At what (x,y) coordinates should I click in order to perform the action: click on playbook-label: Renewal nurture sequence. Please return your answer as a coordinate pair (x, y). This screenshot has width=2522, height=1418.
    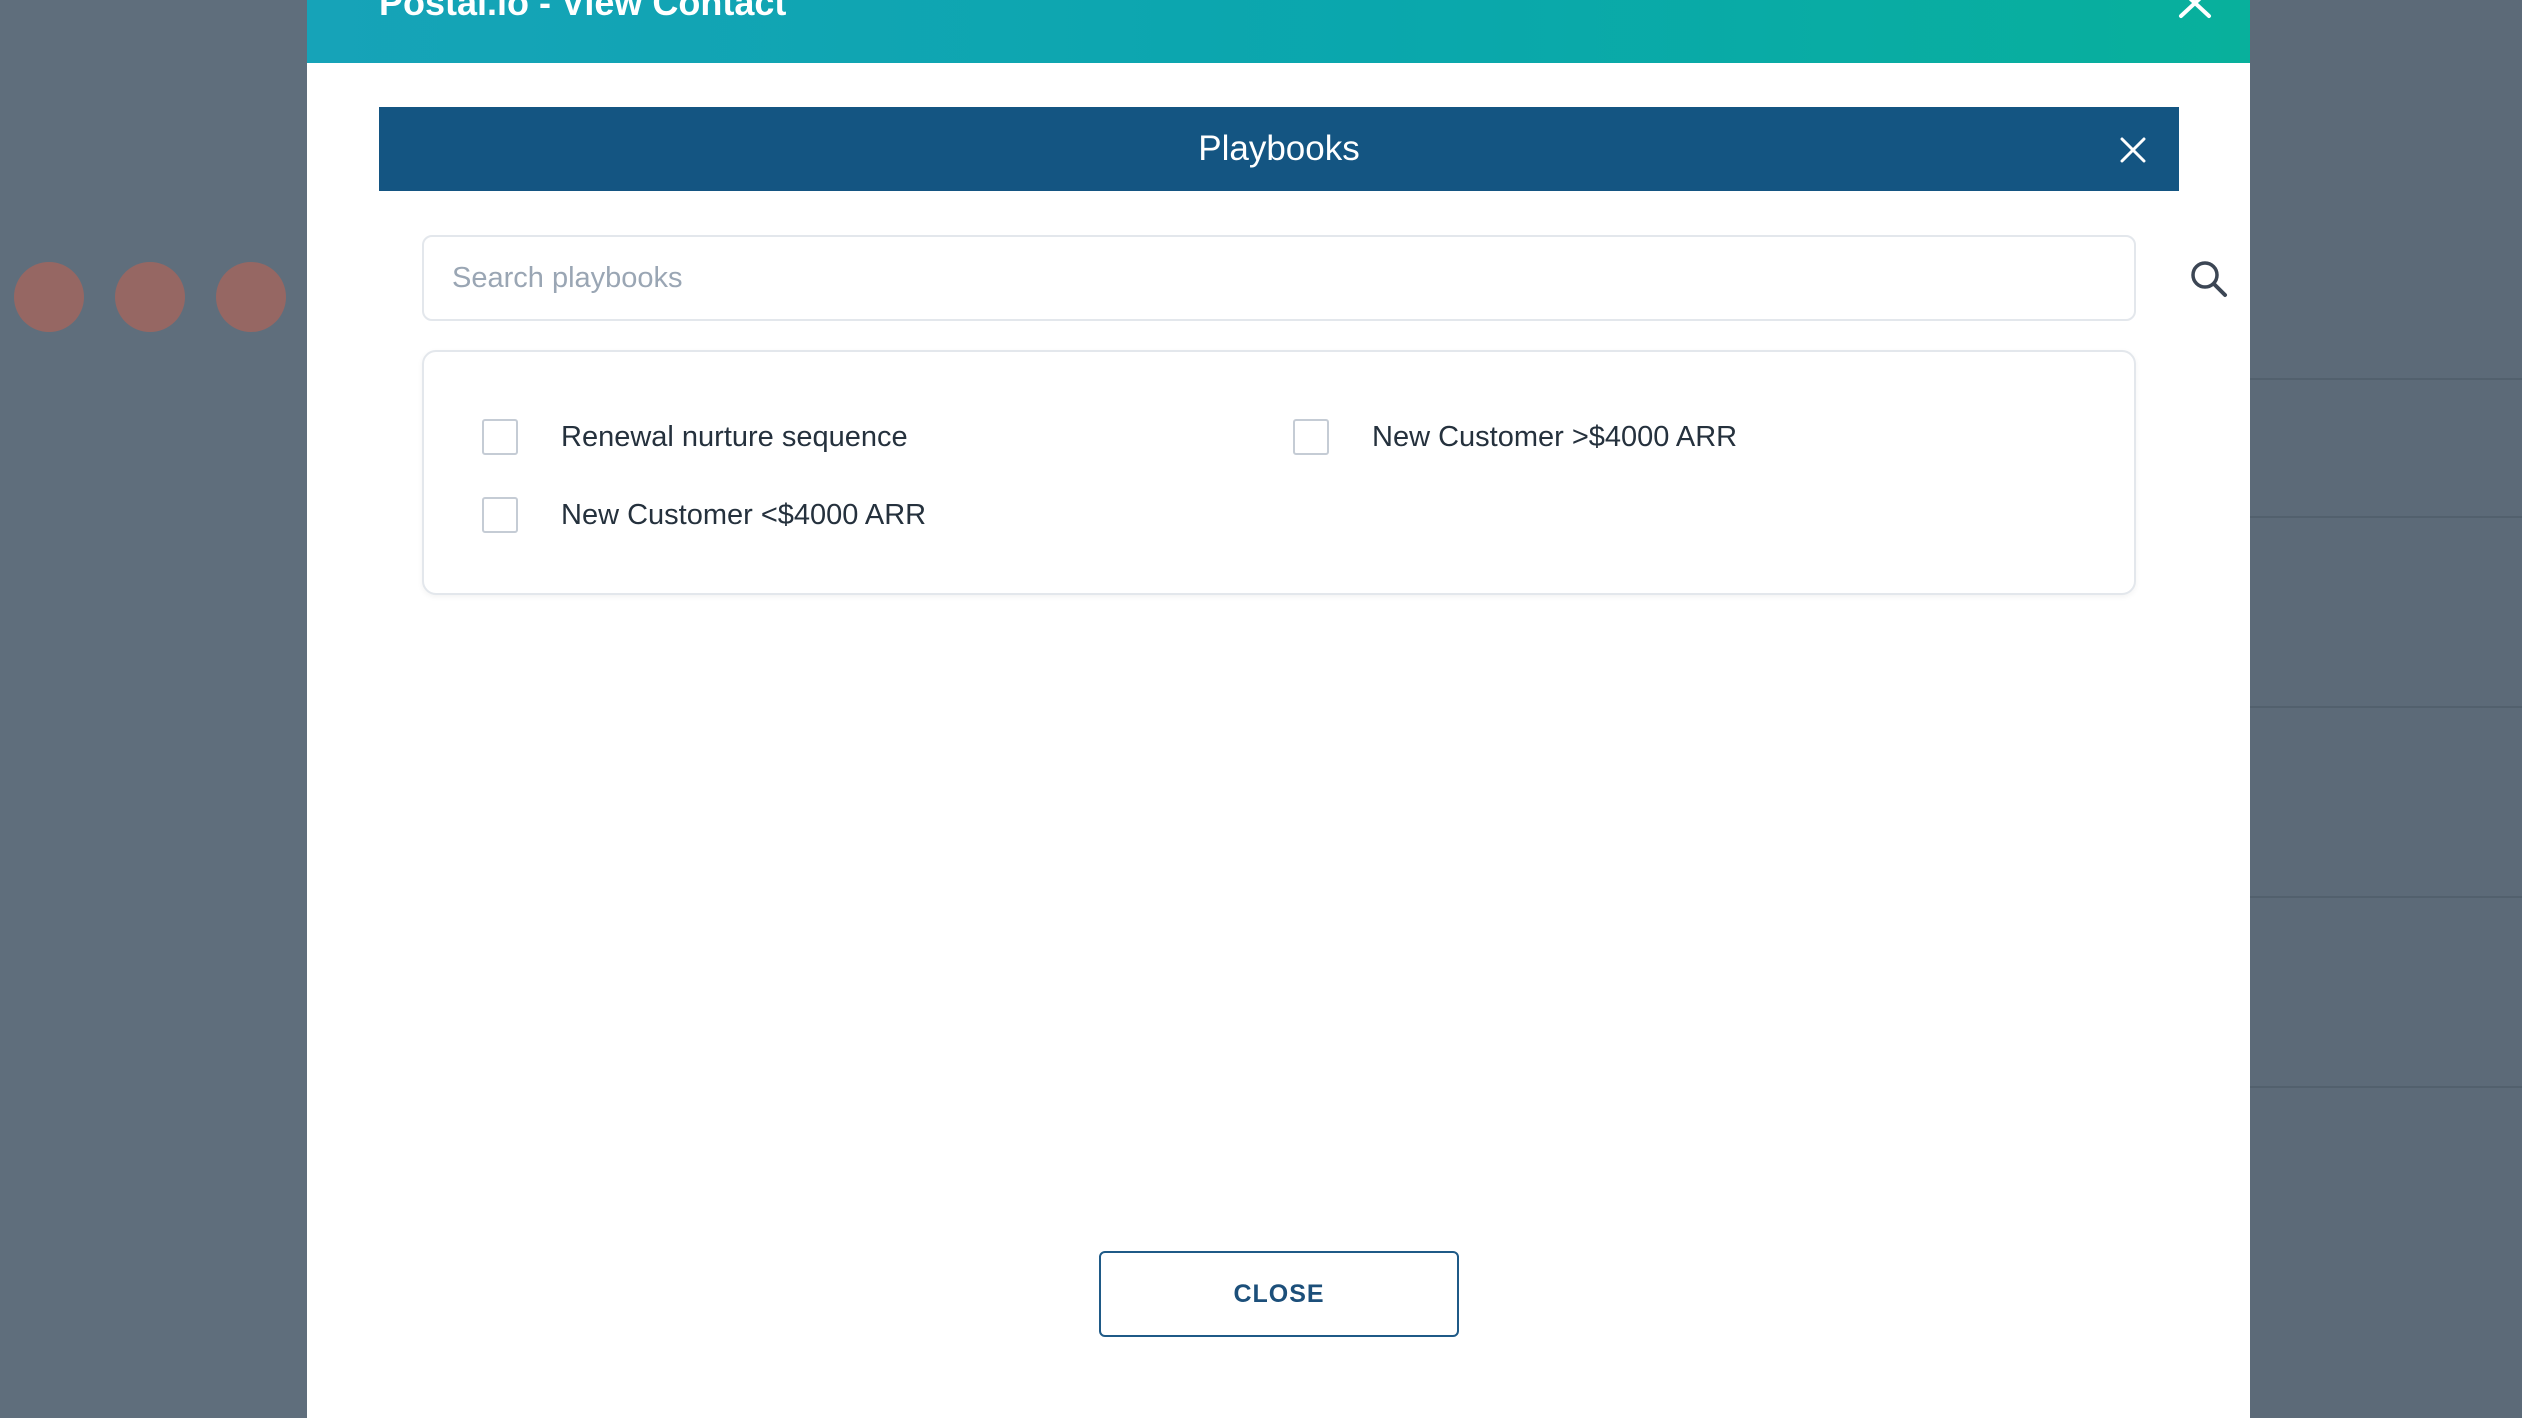
    Looking at the image, I should click on (734, 437).